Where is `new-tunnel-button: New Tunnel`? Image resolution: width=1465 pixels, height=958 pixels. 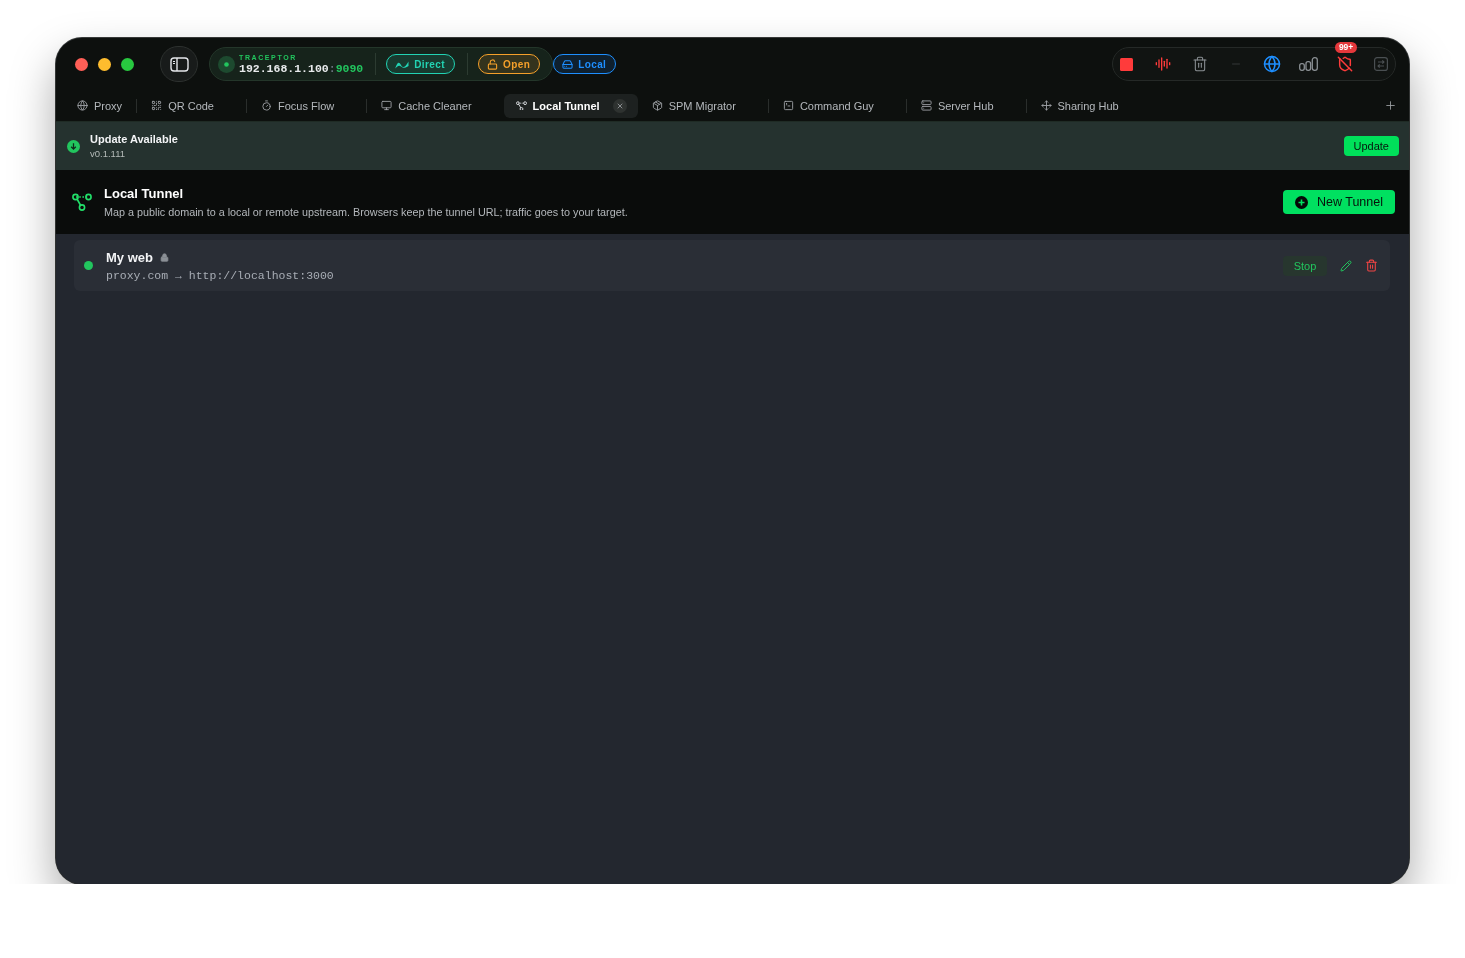 new-tunnel-button: New Tunnel is located at coordinates (1339, 202).